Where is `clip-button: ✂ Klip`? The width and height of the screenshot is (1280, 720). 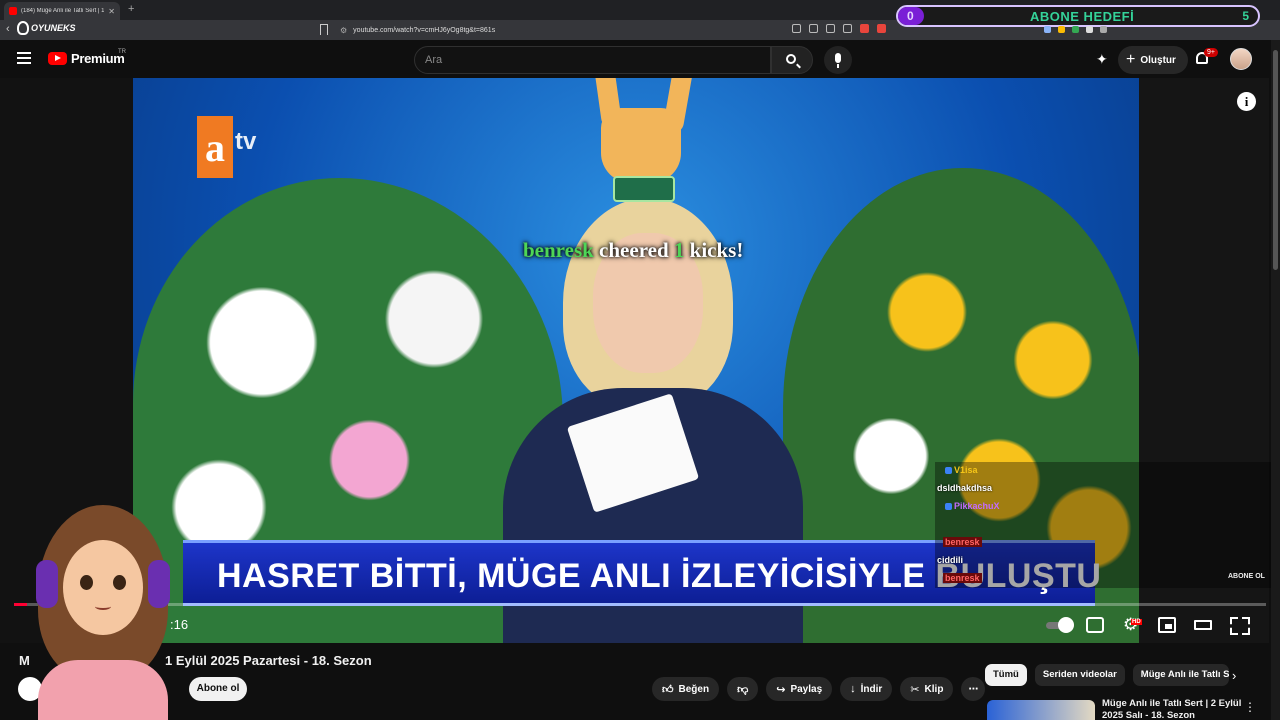
clip-button: ✂ Klip is located at coordinates (927, 689).